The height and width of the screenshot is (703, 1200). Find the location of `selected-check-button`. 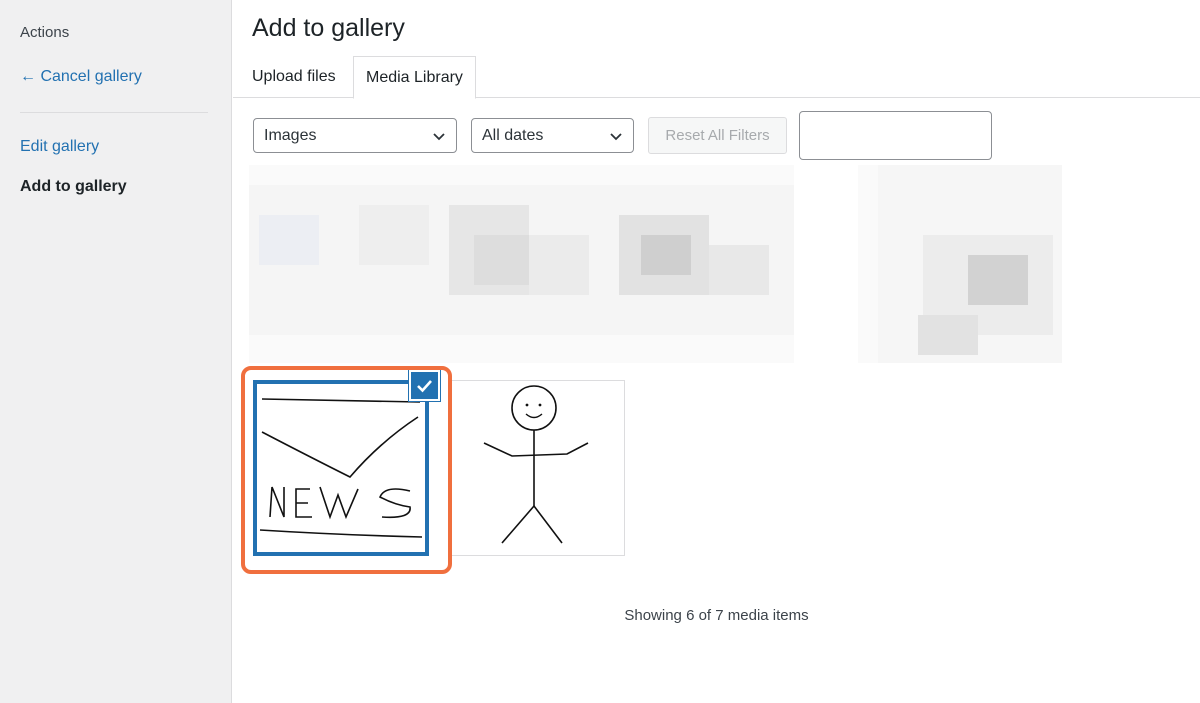

selected-check-button is located at coordinates (424, 385).